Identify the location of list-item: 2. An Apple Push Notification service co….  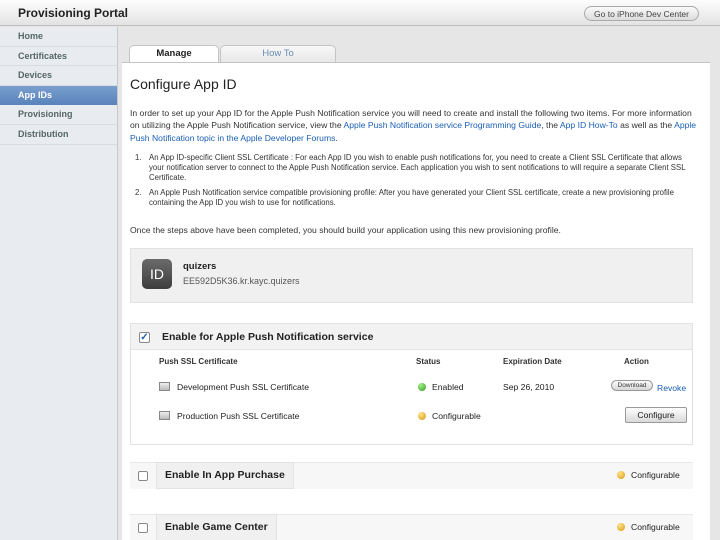
(415, 198).